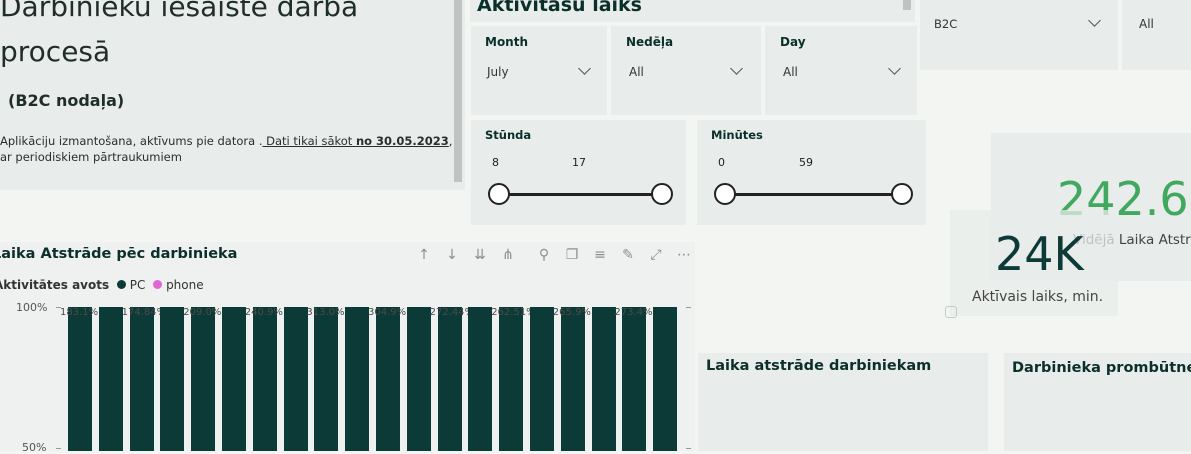 This screenshot has height=454, width=1191. I want to click on minutes-slider-max-handle, so click(902, 194).